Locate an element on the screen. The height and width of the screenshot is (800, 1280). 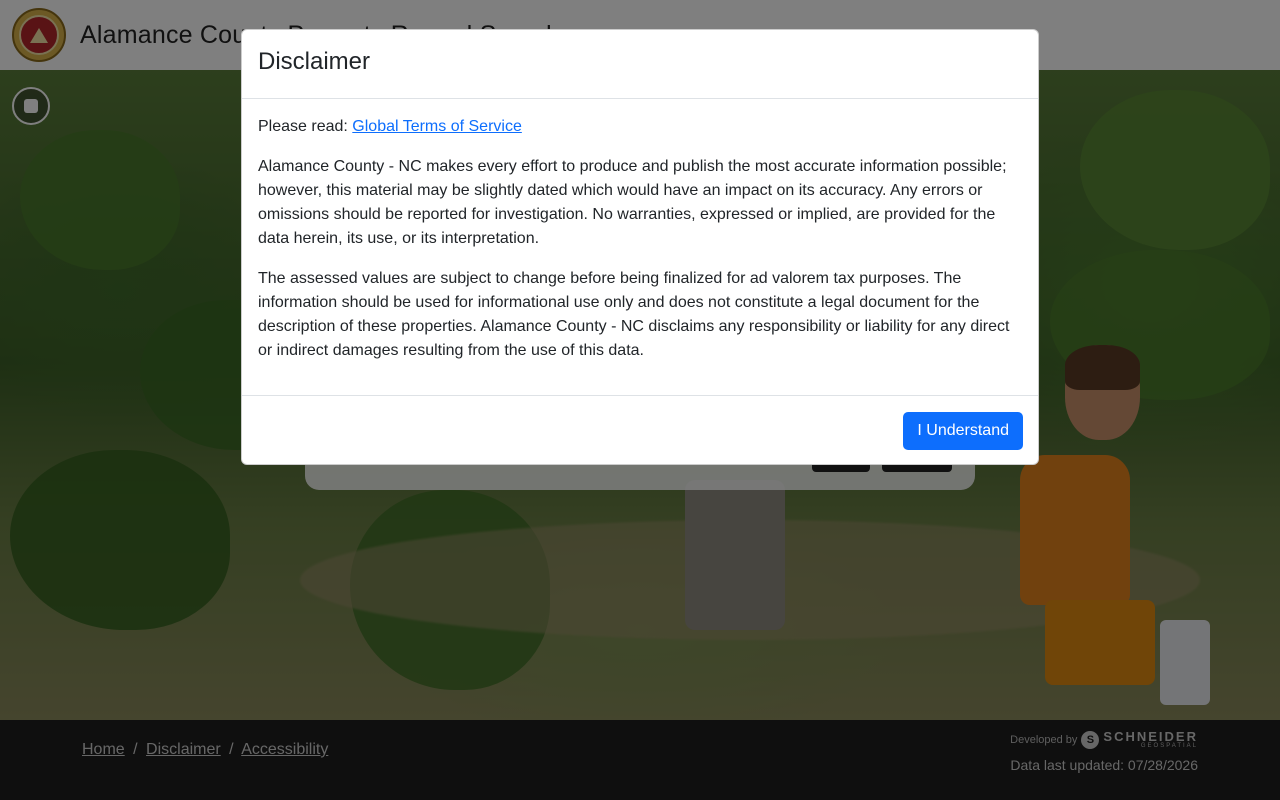
terms-line: Please read: Global Terms of Service is located at coordinates (640, 127).